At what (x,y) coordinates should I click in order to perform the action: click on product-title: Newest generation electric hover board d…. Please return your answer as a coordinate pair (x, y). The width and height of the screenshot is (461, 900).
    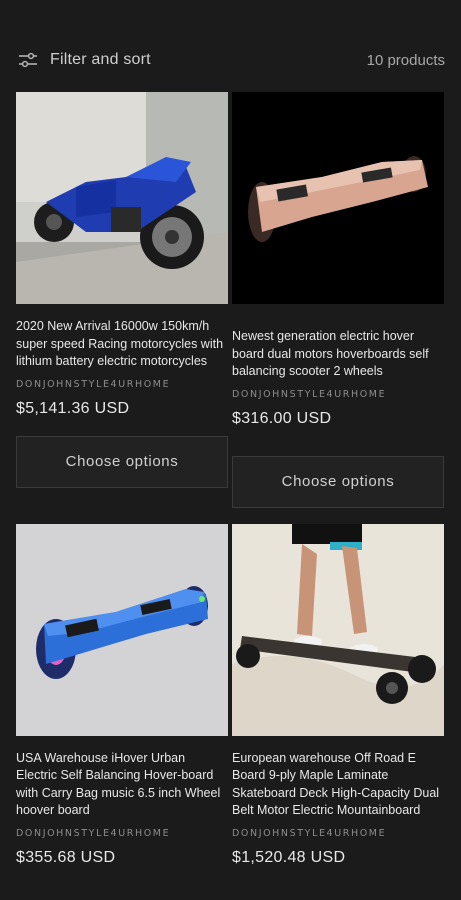
    Looking at the image, I should click on (338, 354).